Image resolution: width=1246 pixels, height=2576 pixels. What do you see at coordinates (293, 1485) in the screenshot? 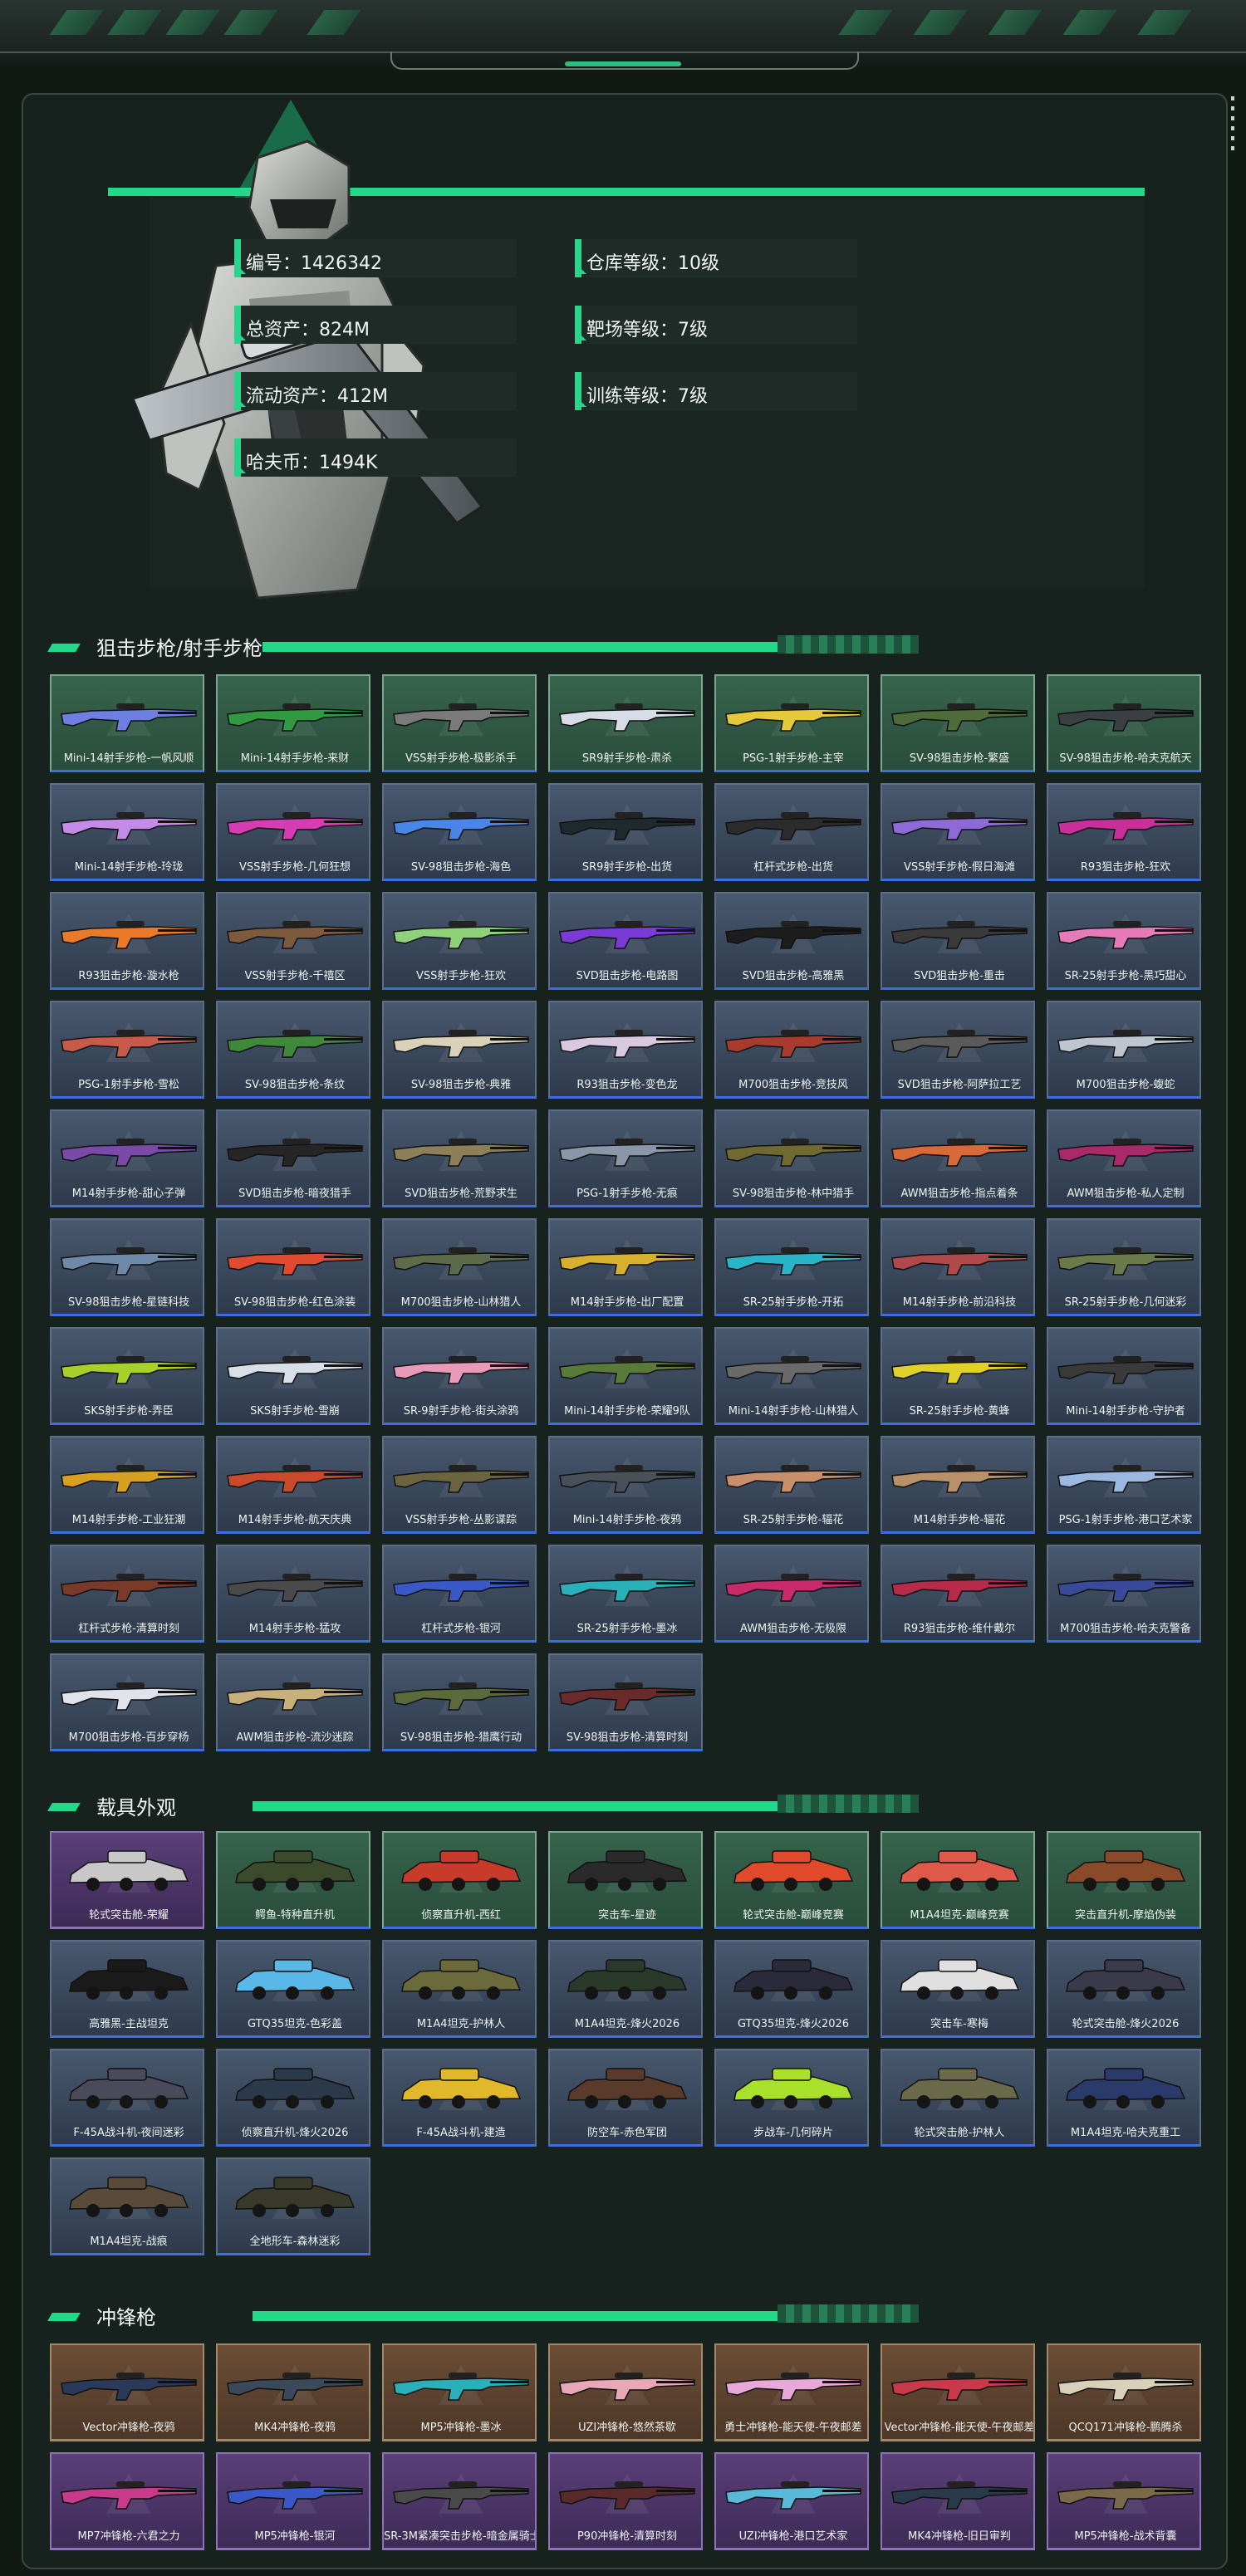
I see `weapon-skin-card: M14射手步枪-航天庆典` at bounding box center [293, 1485].